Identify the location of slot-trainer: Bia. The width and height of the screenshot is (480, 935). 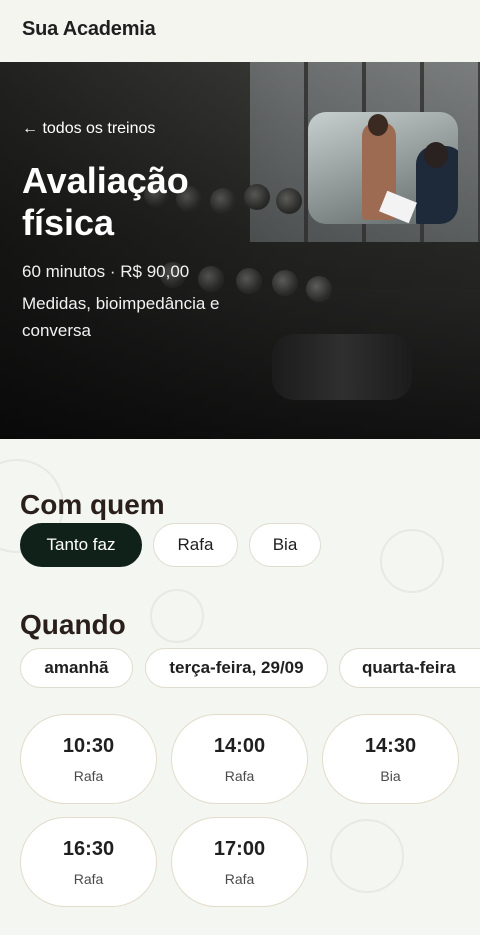
(390, 776).